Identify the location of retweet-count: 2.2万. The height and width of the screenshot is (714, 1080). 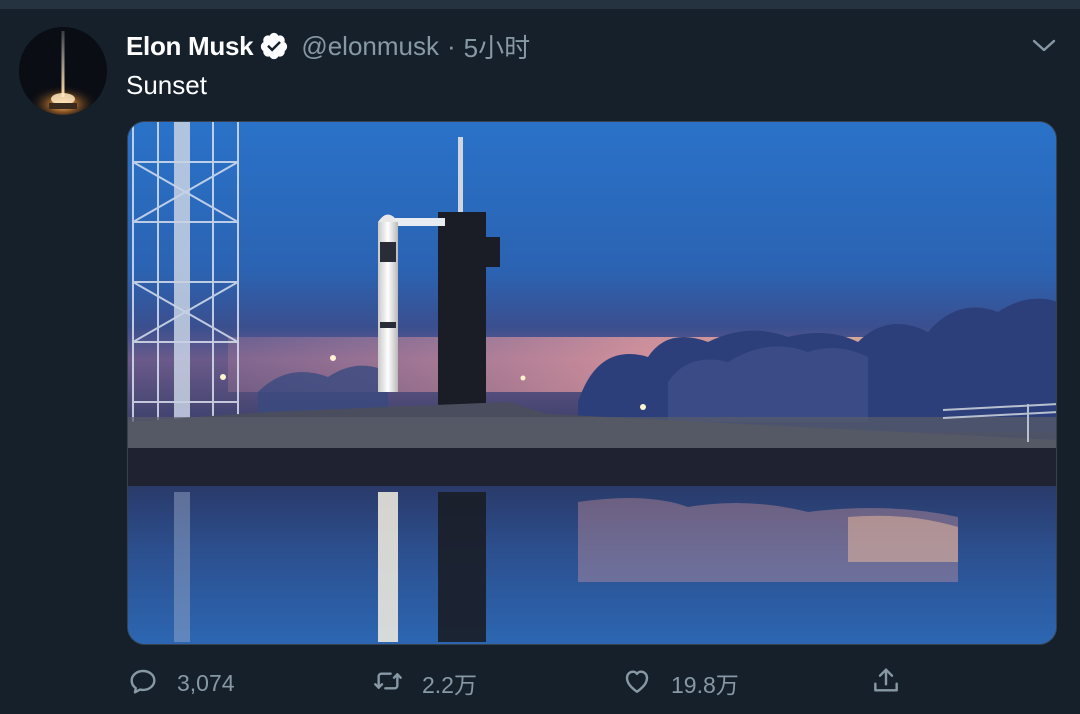
(449, 685).